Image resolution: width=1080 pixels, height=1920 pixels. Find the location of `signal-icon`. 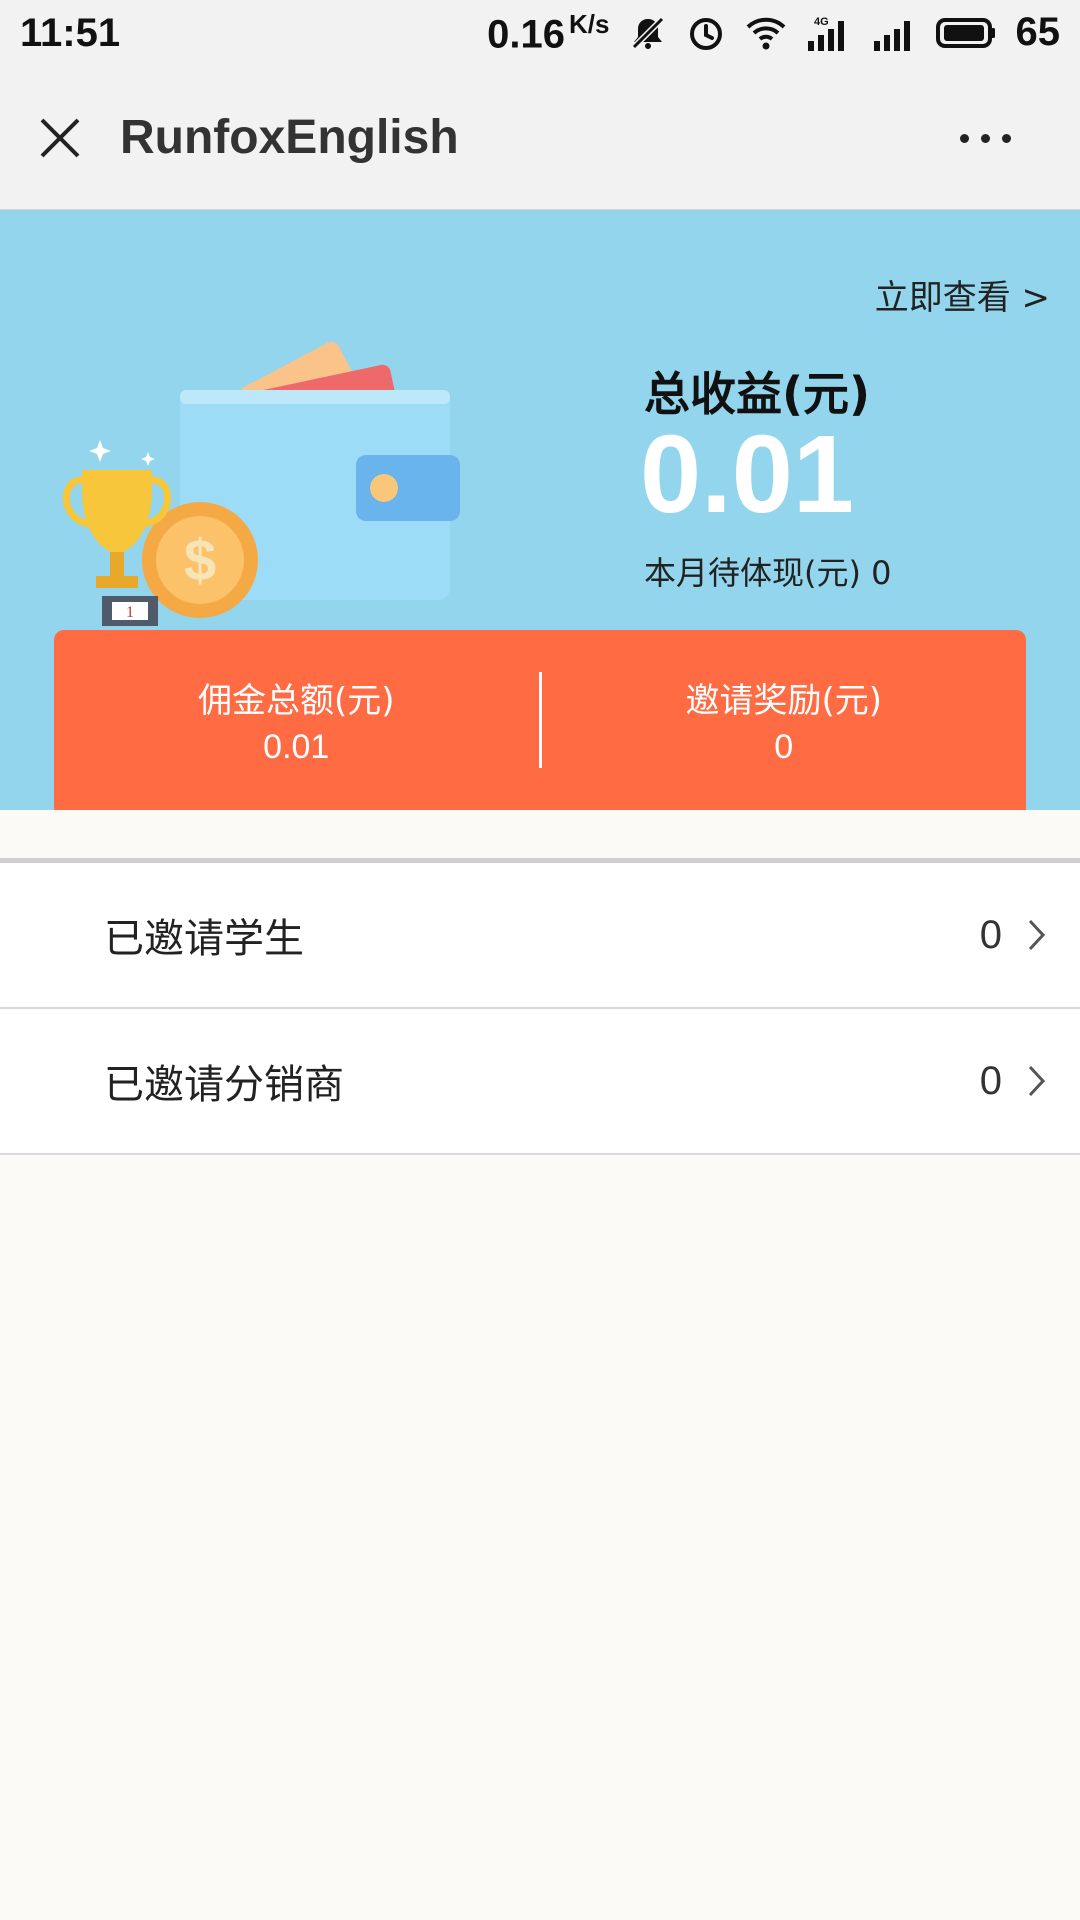

signal-icon is located at coordinates (894, 33).